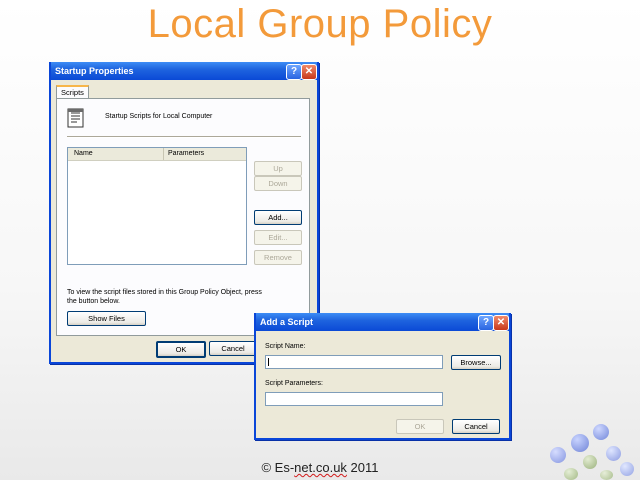 The height and width of the screenshot is (480, 640). Describe the element at coordinates (157, 206) in the screenshot. I see `scripts-list: Name Parameters` at that location.